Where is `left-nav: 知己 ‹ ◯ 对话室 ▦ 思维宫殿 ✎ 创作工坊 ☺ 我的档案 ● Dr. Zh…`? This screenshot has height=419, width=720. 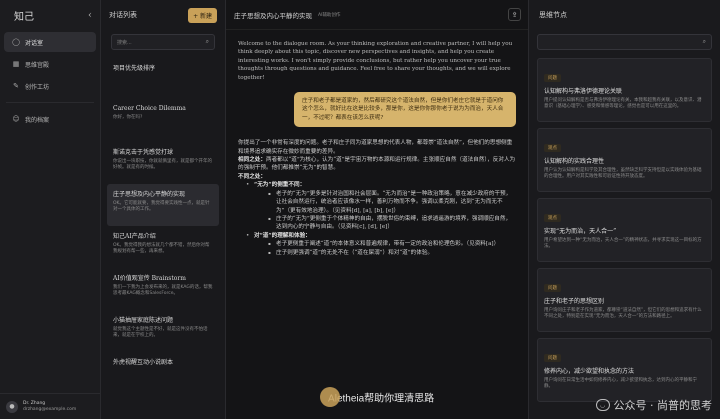 left-nav: 知己 ‹ ◯ 对话室 ▦ 思维宫殿 ✎ 创作工坊 ☺ 我的档案 ● Dr. Zh… is located at coordinates (50, 209).